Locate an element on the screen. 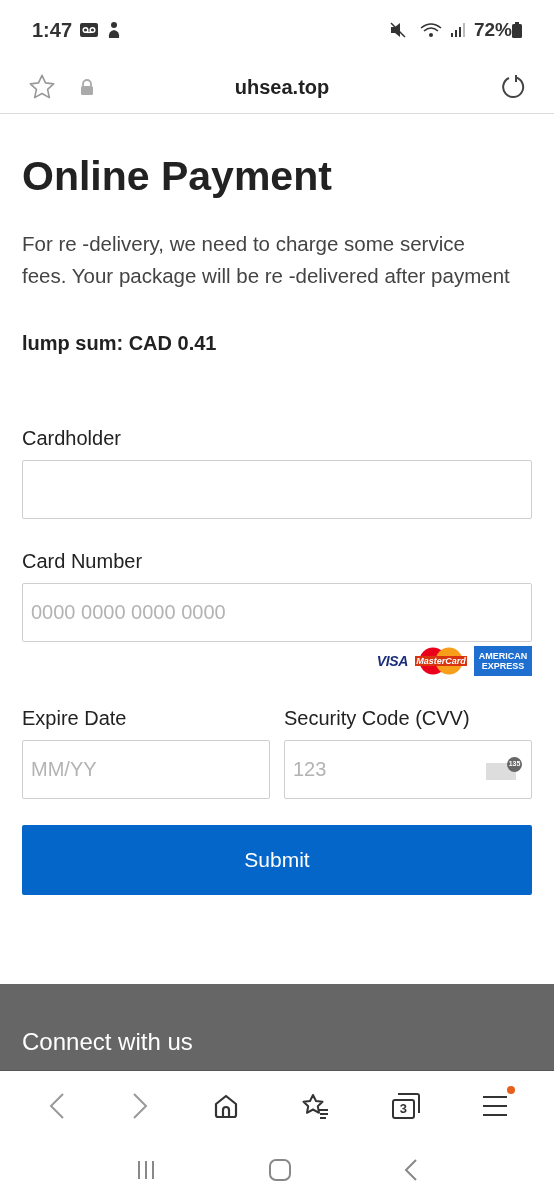 This screenshot has height=1200, width=554. bookmarks-icon is located at coordinates (315, 1105).